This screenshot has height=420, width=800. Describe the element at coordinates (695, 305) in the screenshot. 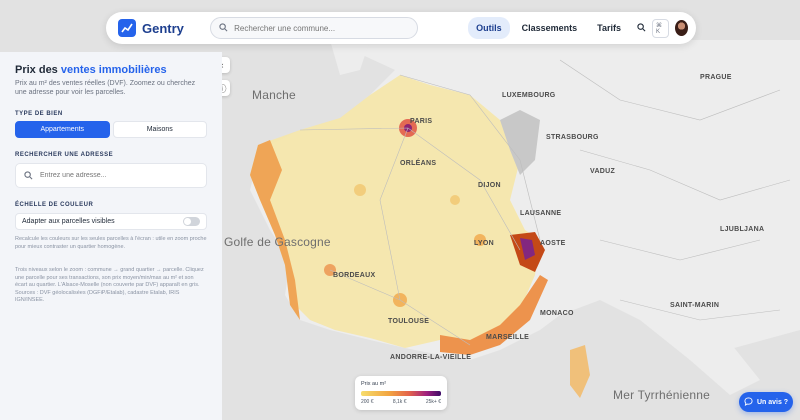

I see `label-saint-marin: SAINT-MARIN` at that location.